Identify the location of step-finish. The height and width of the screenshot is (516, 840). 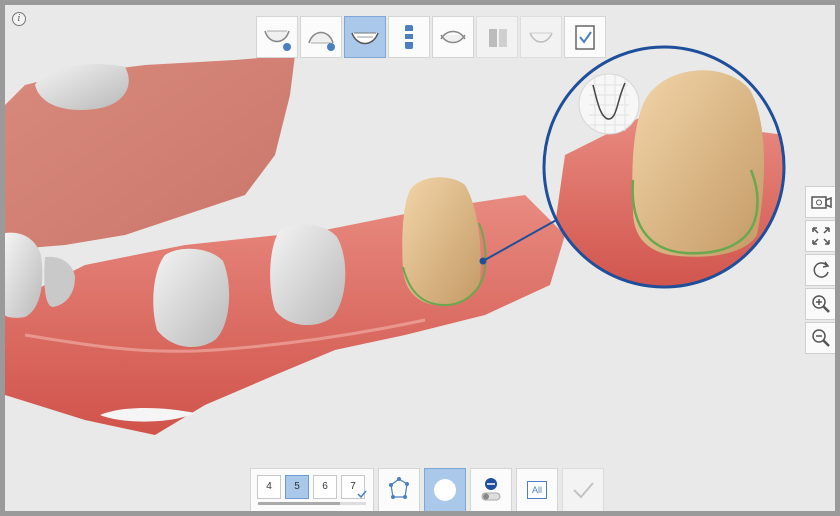
(585, 37).